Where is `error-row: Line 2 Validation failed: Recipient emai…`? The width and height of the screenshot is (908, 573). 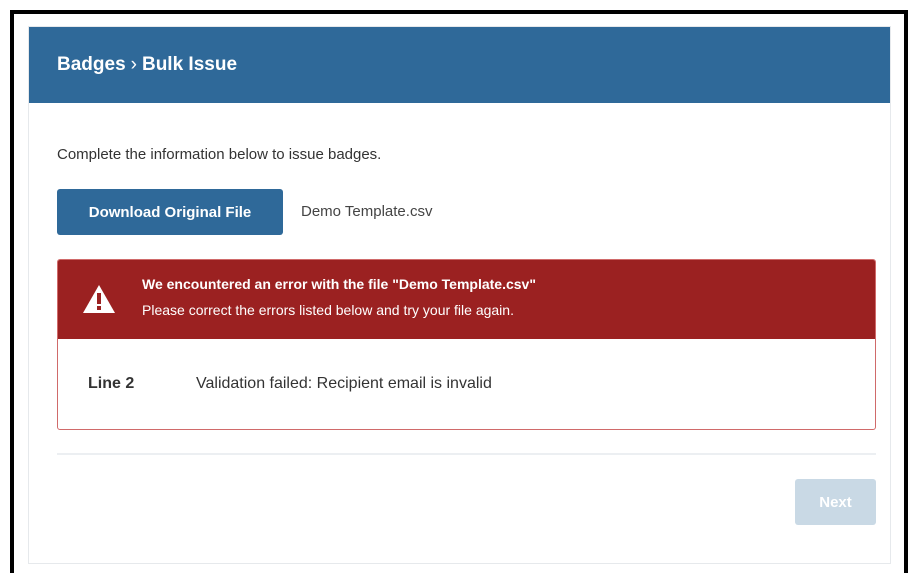
error-row: Line 2 Validation failed: Recipient emai… is located at coordinates (466, 384).